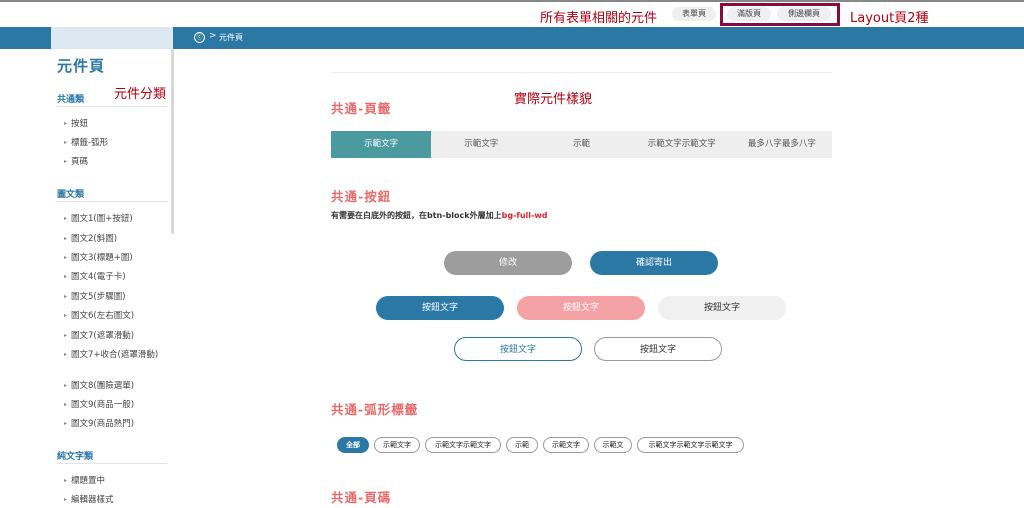 The image size is (1024, 508). Describe the element at coordinates (522, 445) in the screenshot. I see `tag-item: 示範` at that location.